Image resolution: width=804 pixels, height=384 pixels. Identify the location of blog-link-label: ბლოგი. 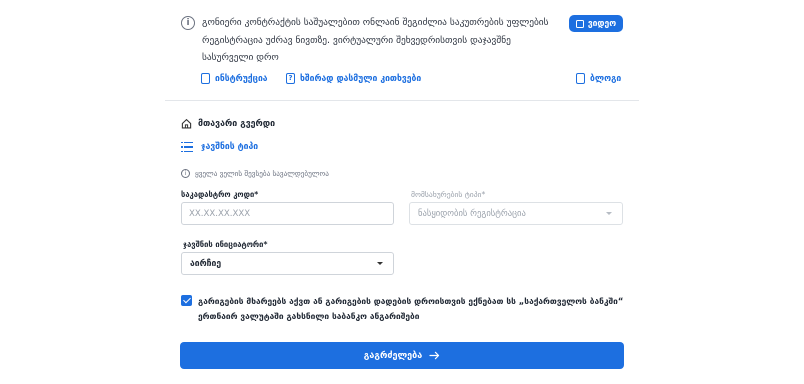
(606, 78).